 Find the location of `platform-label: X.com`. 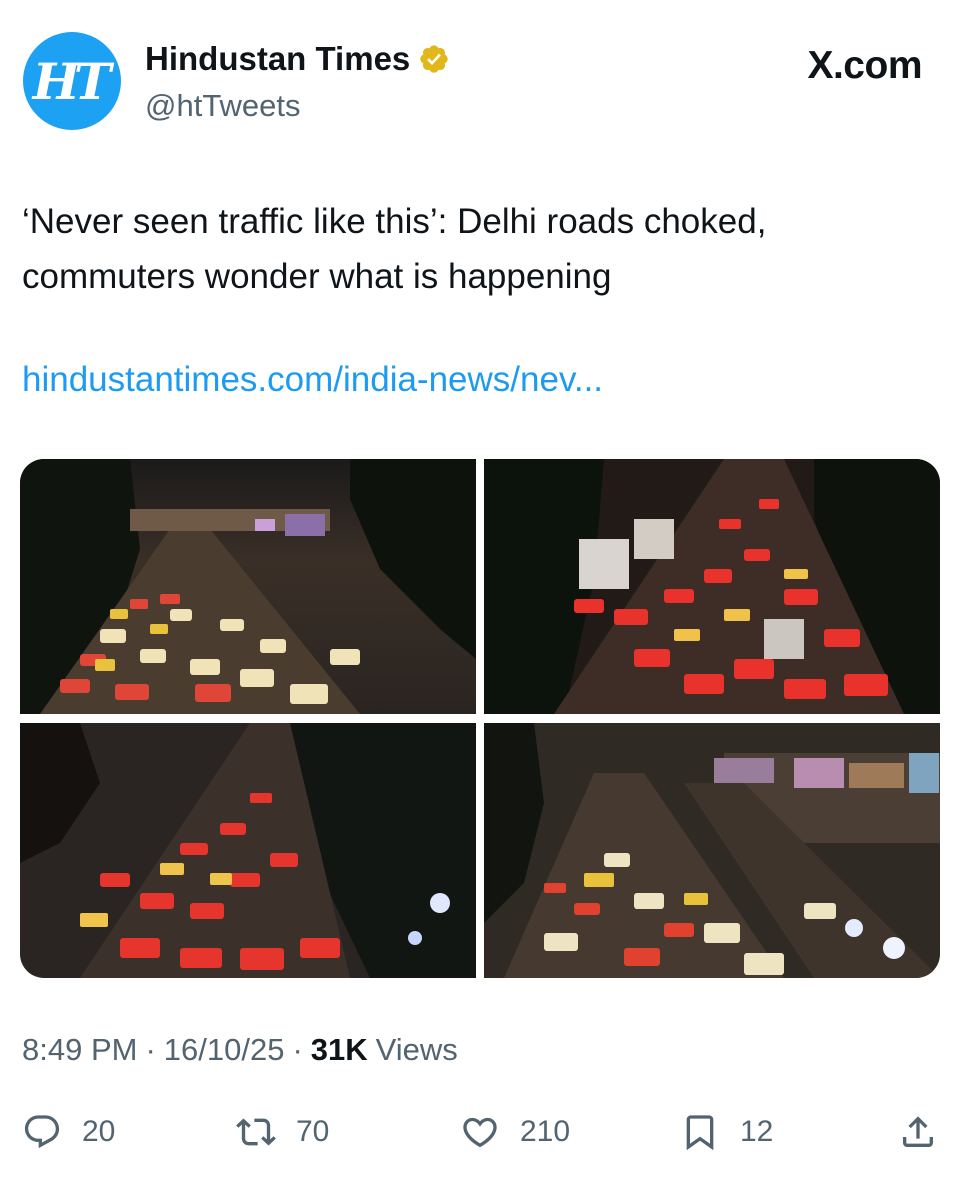

platform-label: X.com is located at coordinates (864, 65).